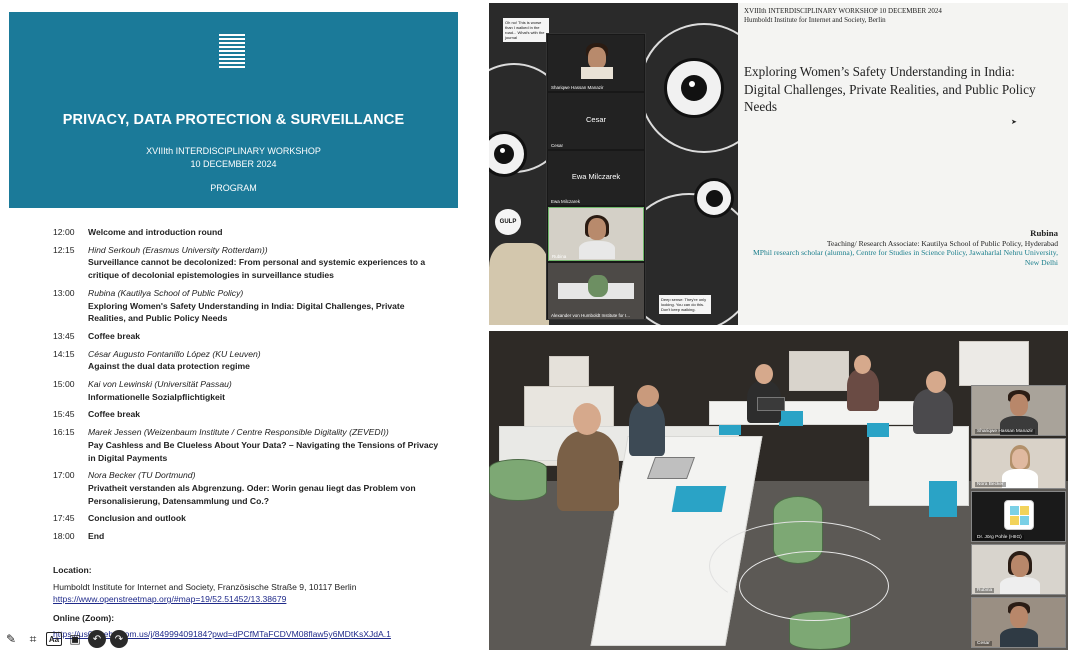  Describe the element at coordinates (1014, 122) in the screenshot. I see `mouse-cursor-icon: ➤` at that location.